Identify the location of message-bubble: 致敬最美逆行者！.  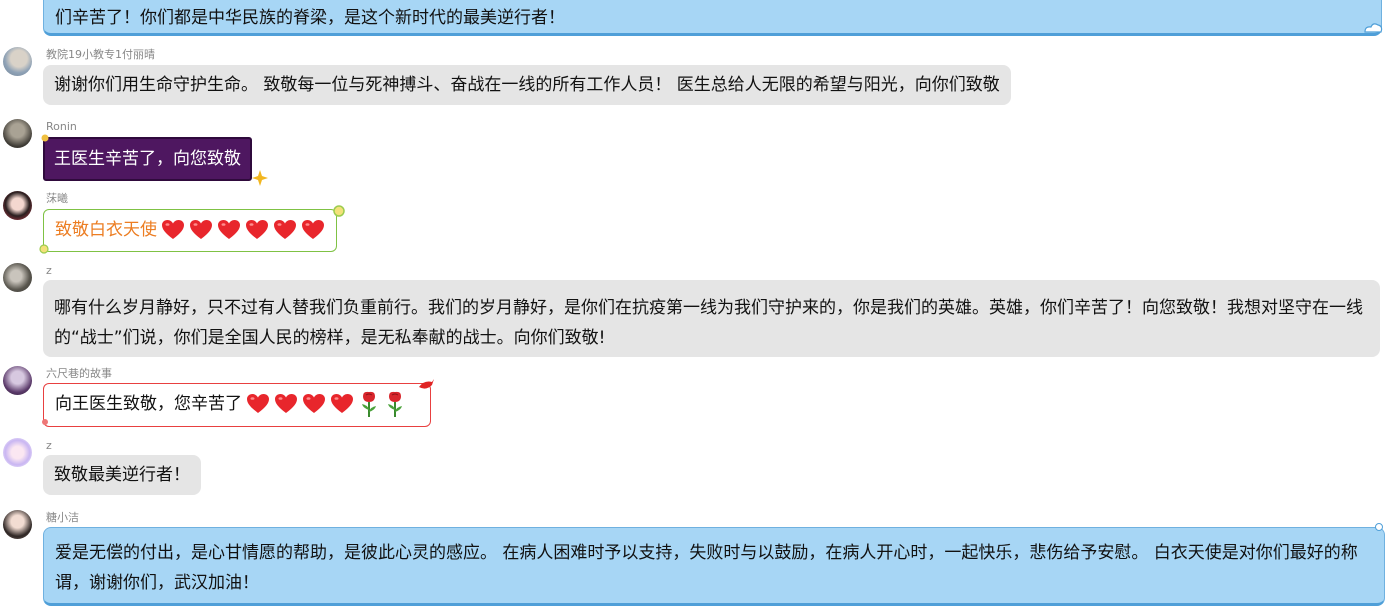
(122, 475).